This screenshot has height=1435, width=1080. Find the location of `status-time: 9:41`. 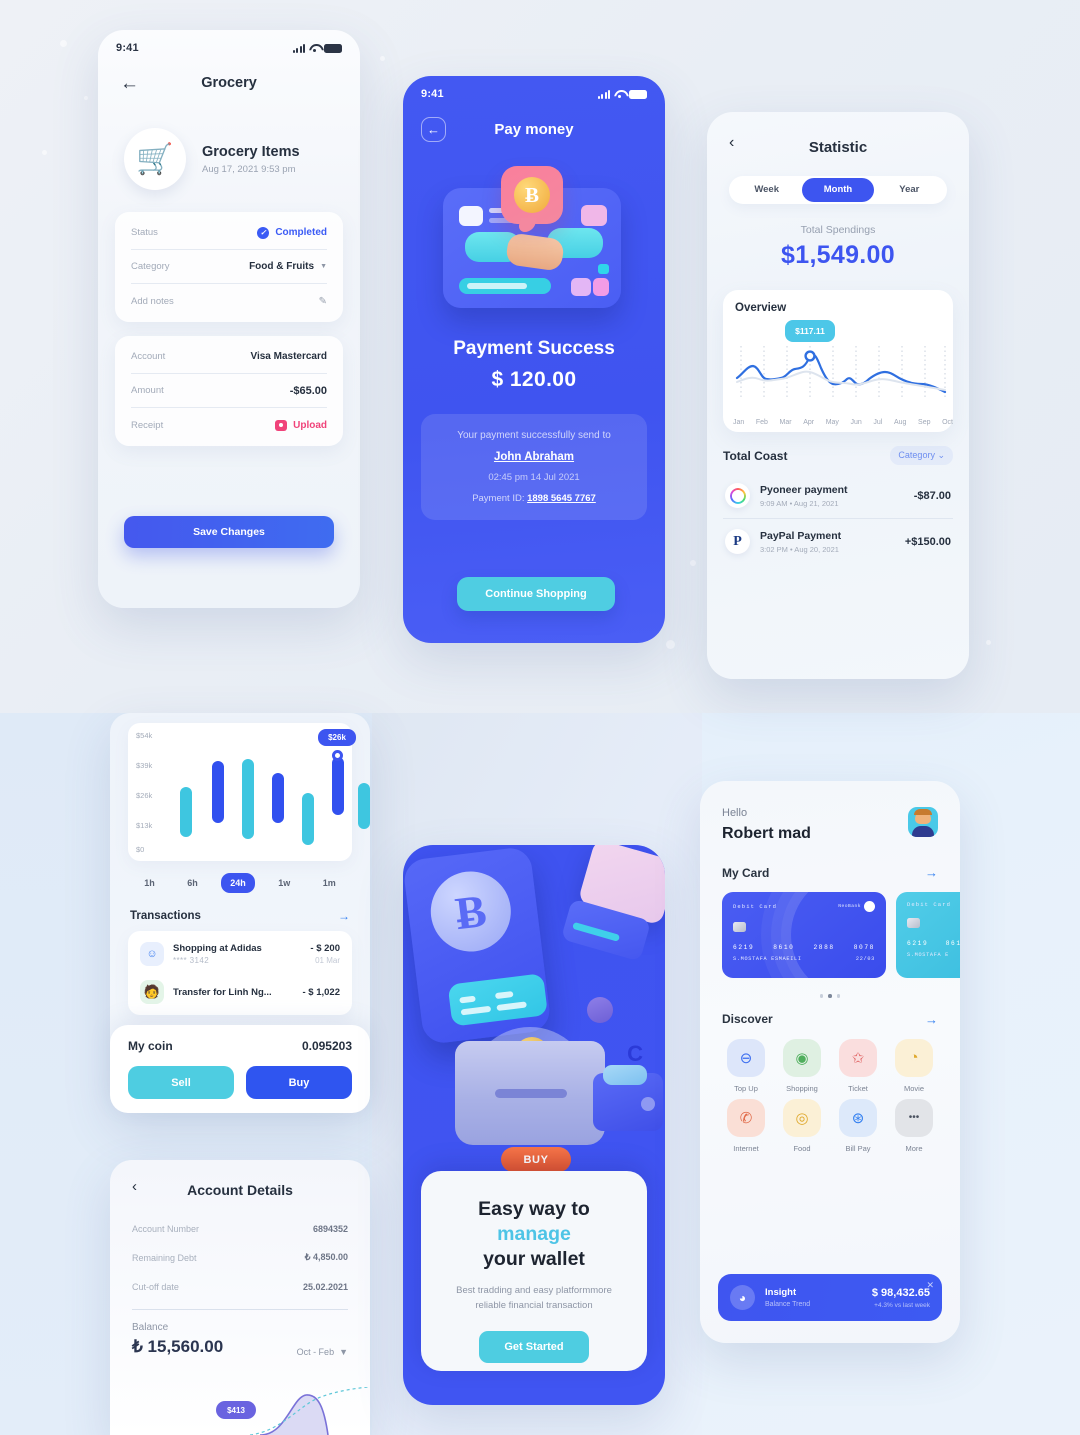

status-time: 9:41 is located at coordinates (432, 94).